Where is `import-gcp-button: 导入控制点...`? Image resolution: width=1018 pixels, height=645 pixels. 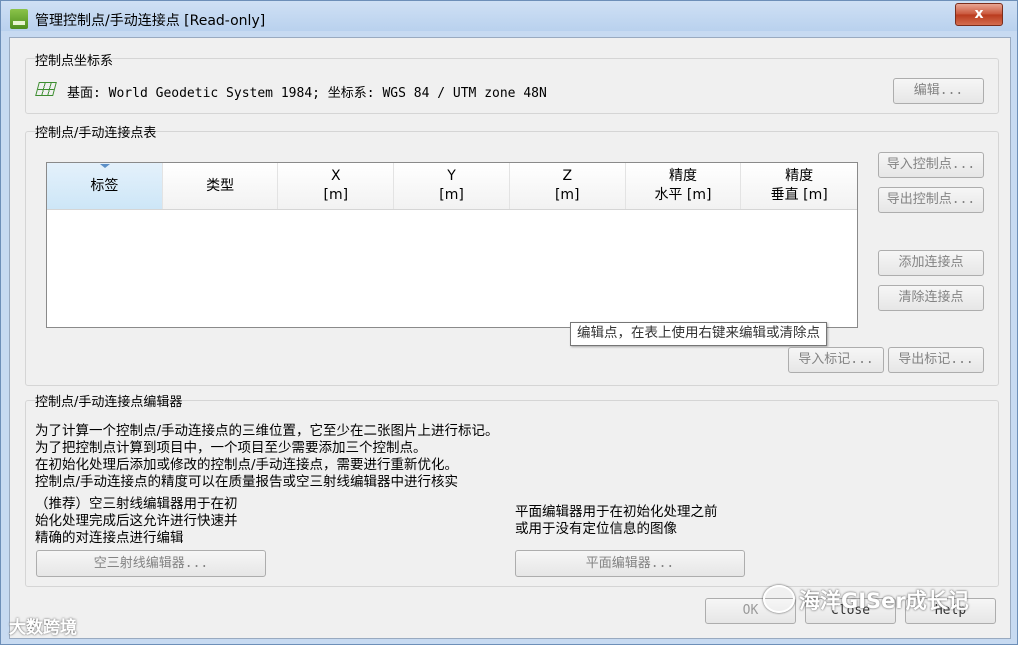
import-gcp-button: 导入控制点... is located at coordinates (931, 165).